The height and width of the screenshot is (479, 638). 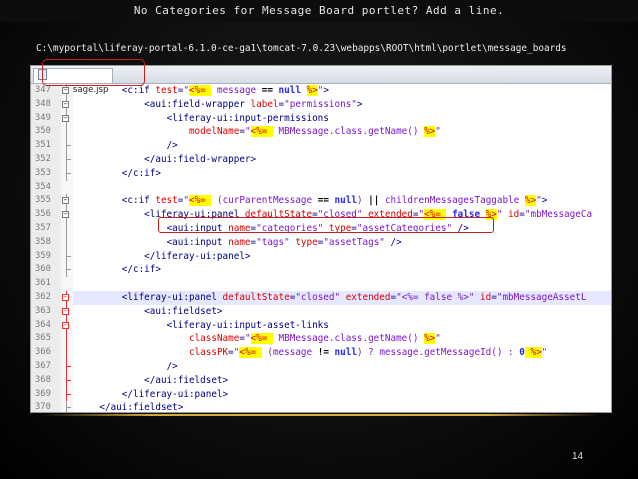 I want to click on code-token: childrenMessagesTaggable, so click(x=452, y=201).